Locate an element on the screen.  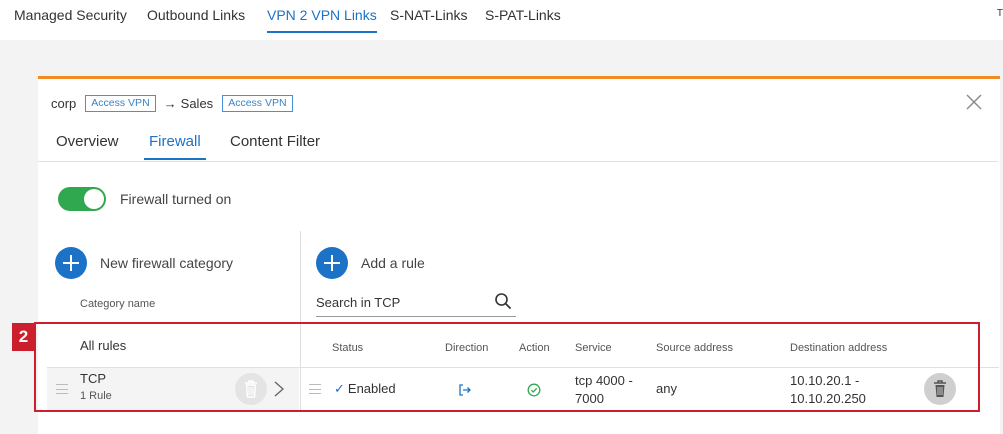
header-direction: Direction is located at coordinates (467, 348).